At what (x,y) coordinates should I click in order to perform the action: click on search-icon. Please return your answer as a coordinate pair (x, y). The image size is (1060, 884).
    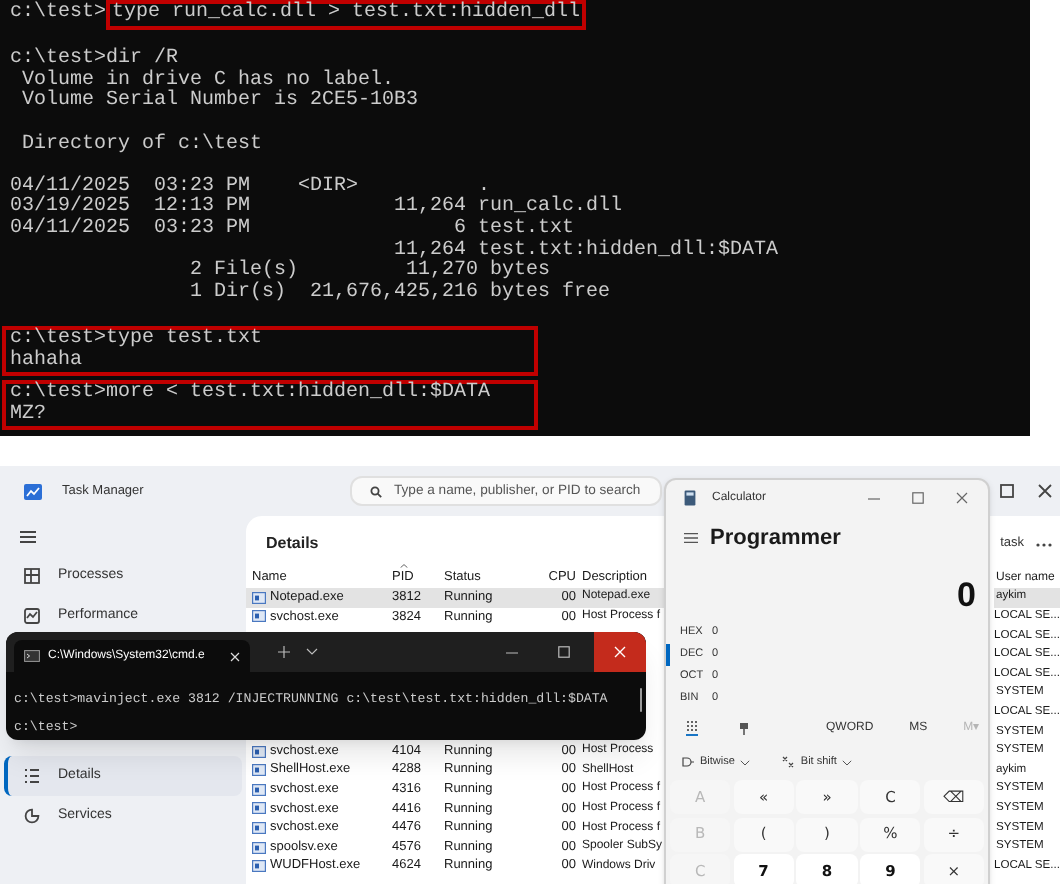
    Looking at the image, I should click on (376, 491).